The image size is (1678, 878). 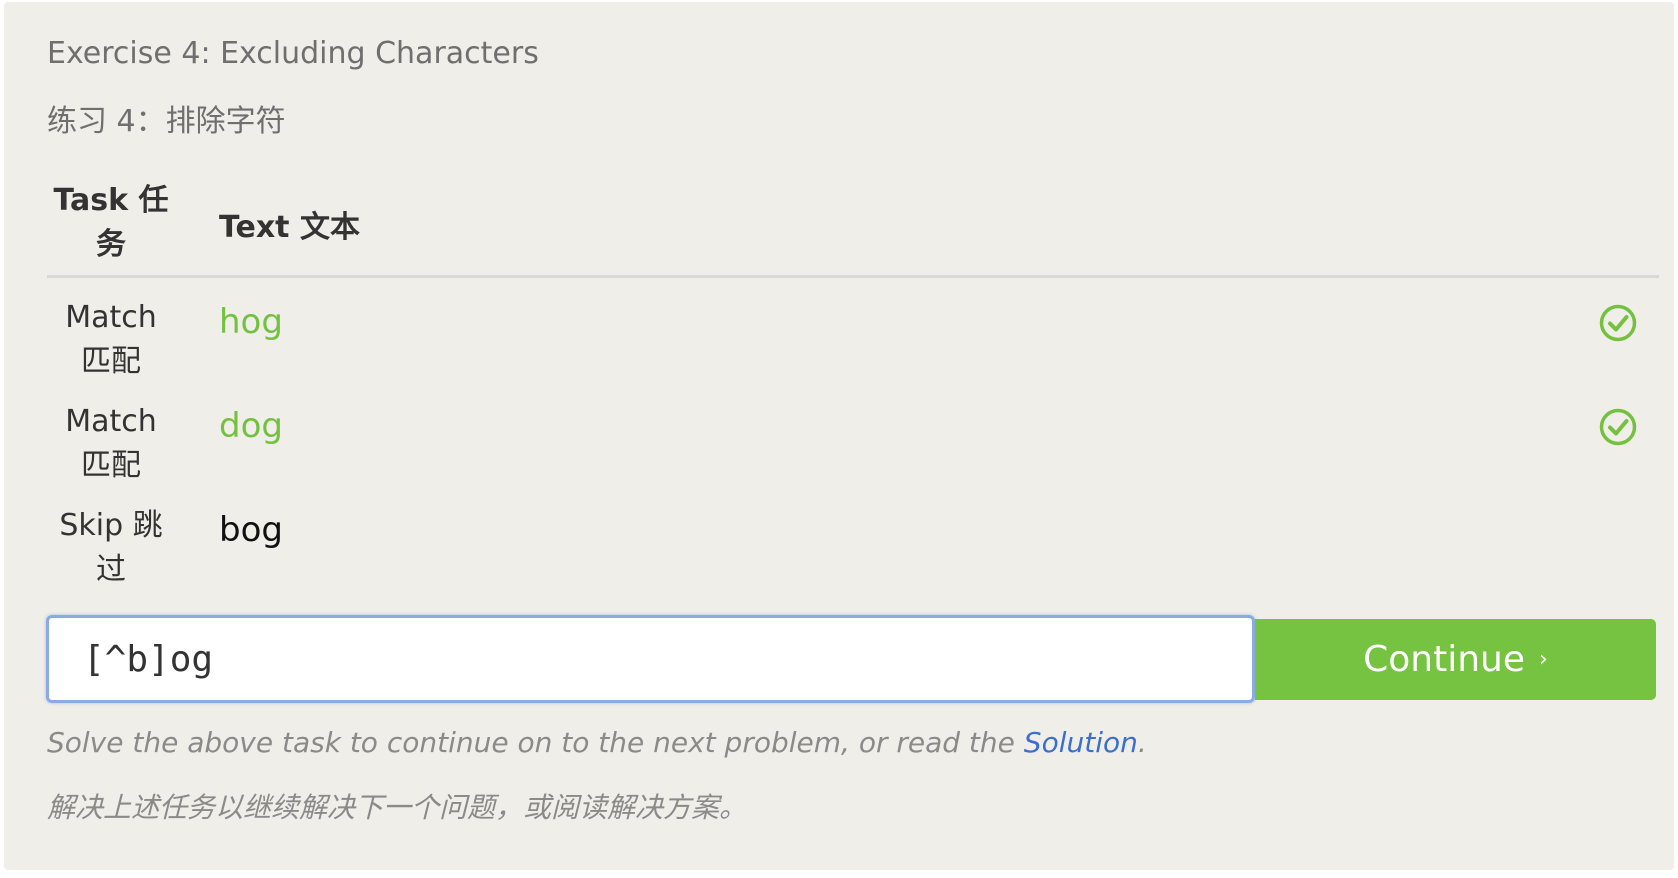 I want to click on exercise-title-zh: 练习 4：排除字符, so click(x=166, y=121).